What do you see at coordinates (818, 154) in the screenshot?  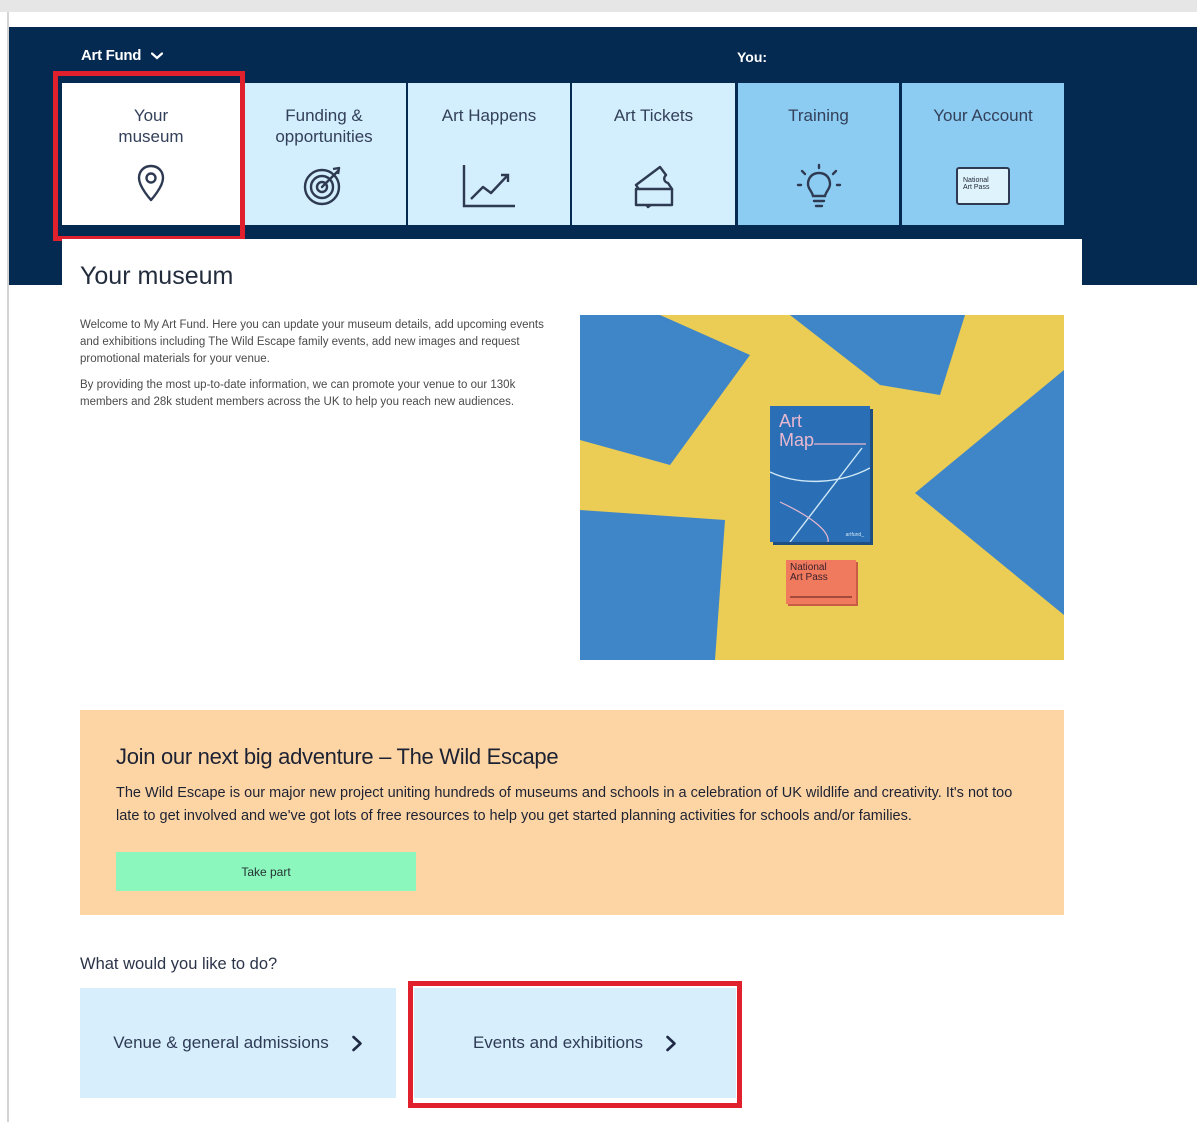 I see `tab-training: Training` at bounding box center [818, 154].